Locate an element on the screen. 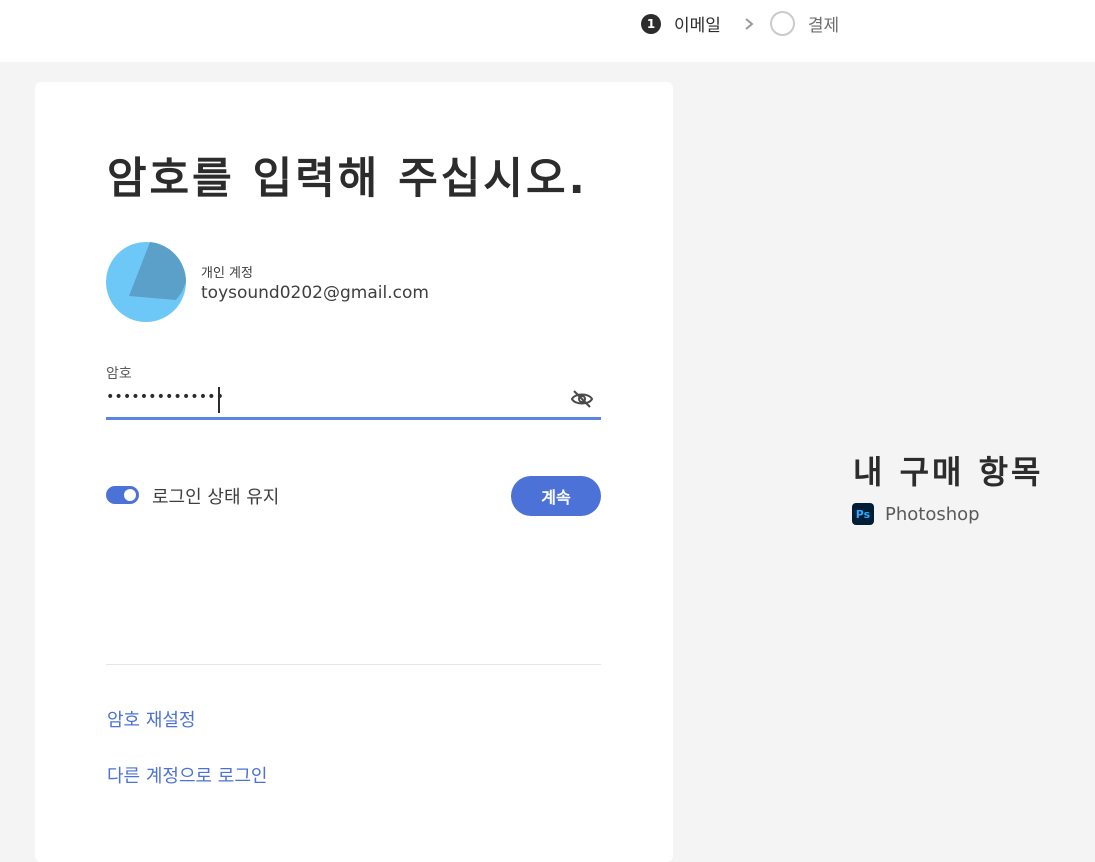 The width and height of the screenshot is (1095, 862). chevron-right-icon is located at coordinates (749, 23).